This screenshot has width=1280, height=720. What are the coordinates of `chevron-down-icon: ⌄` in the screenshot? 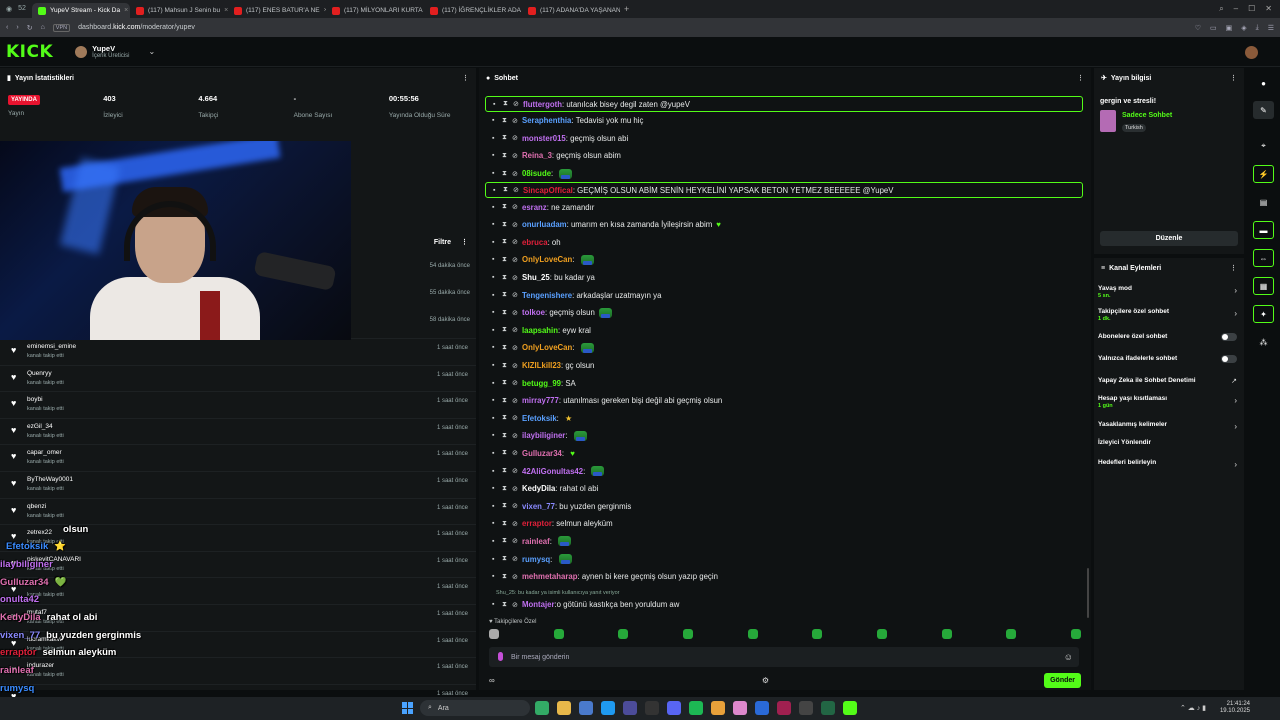 It's located at (152, 51).